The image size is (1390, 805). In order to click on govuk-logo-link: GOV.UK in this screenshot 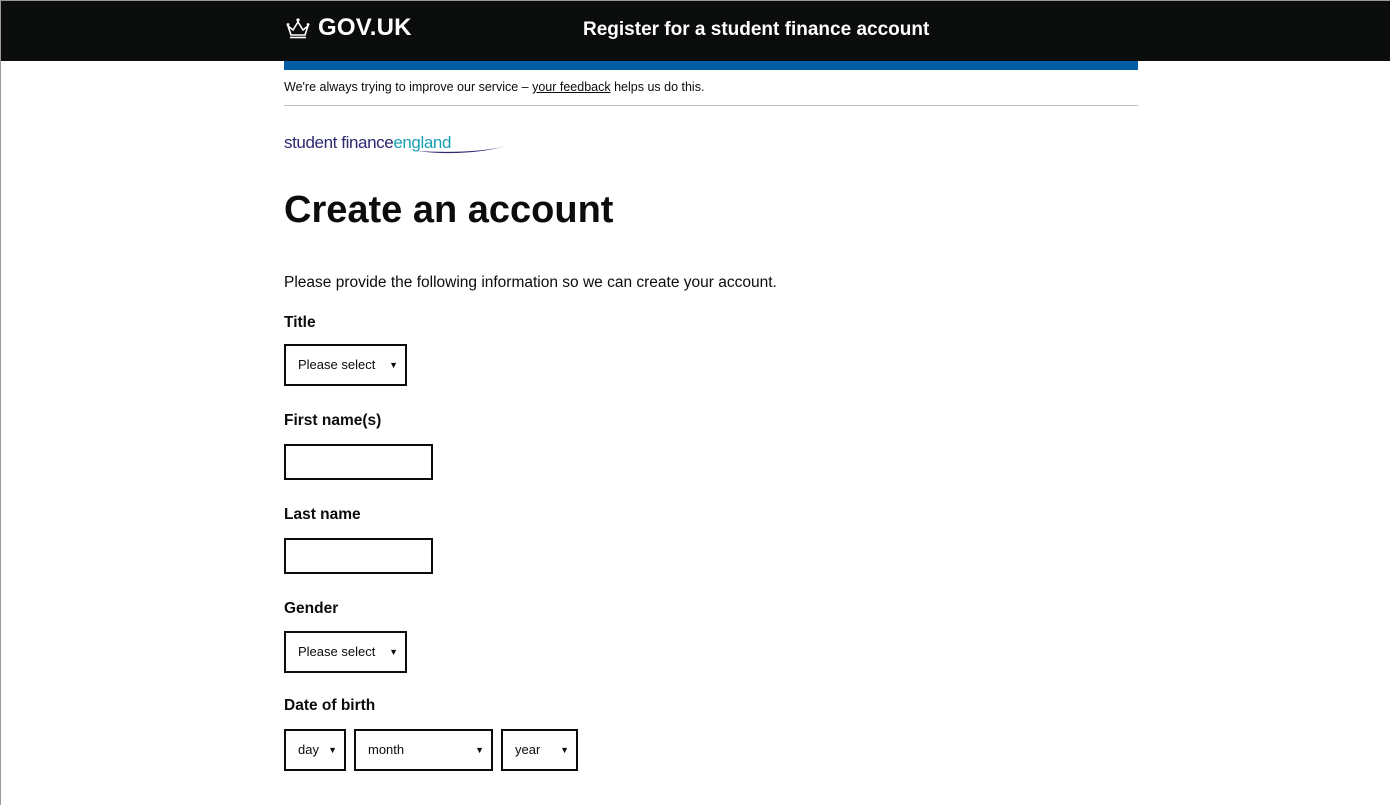, I will do `click(348, 28)`.